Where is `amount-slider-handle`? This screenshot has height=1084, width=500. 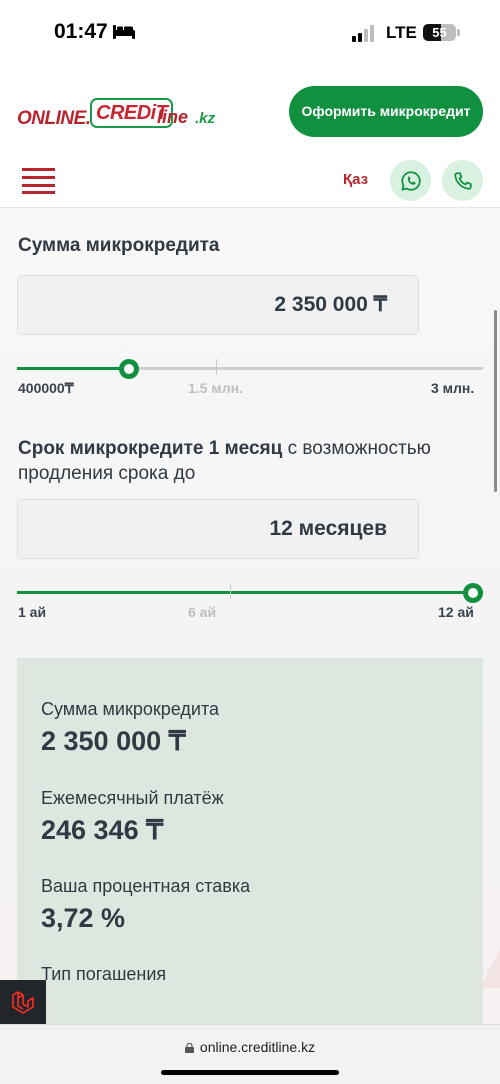 amount-slider-handle is located at coordinates (129, 369).